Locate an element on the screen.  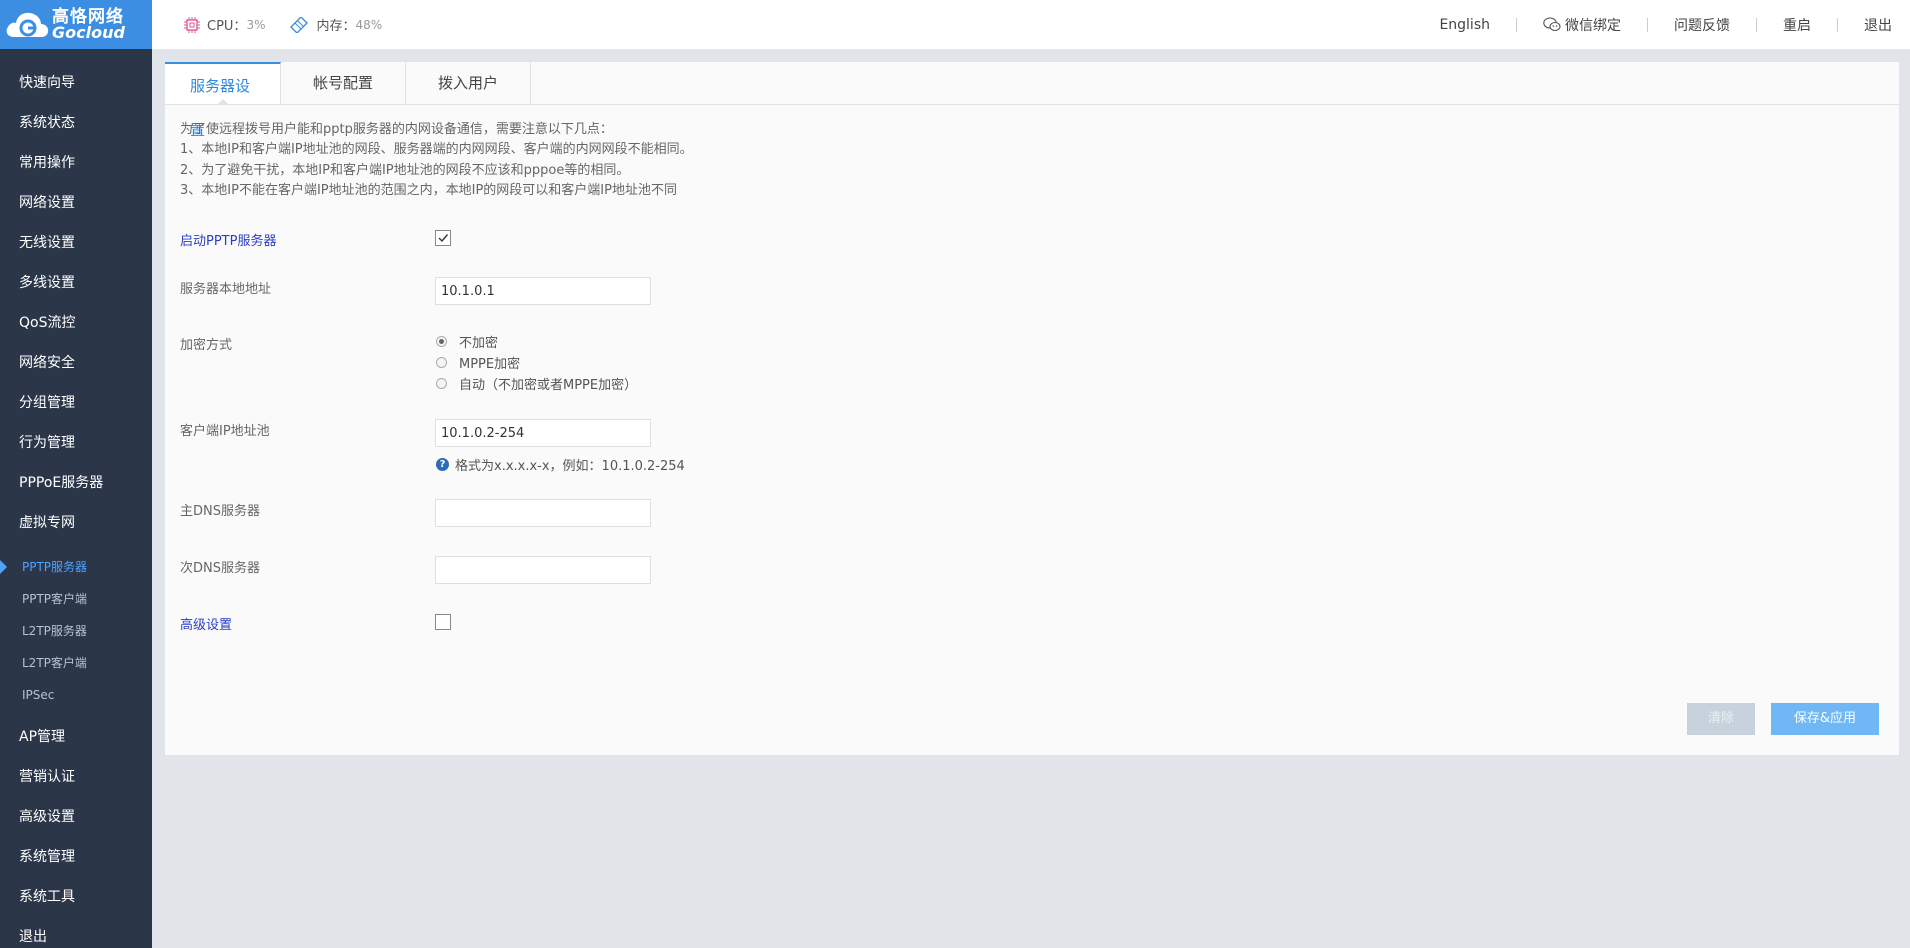
sidebar-item-system-status: 系统状态 is located at coordinates (76, 123).